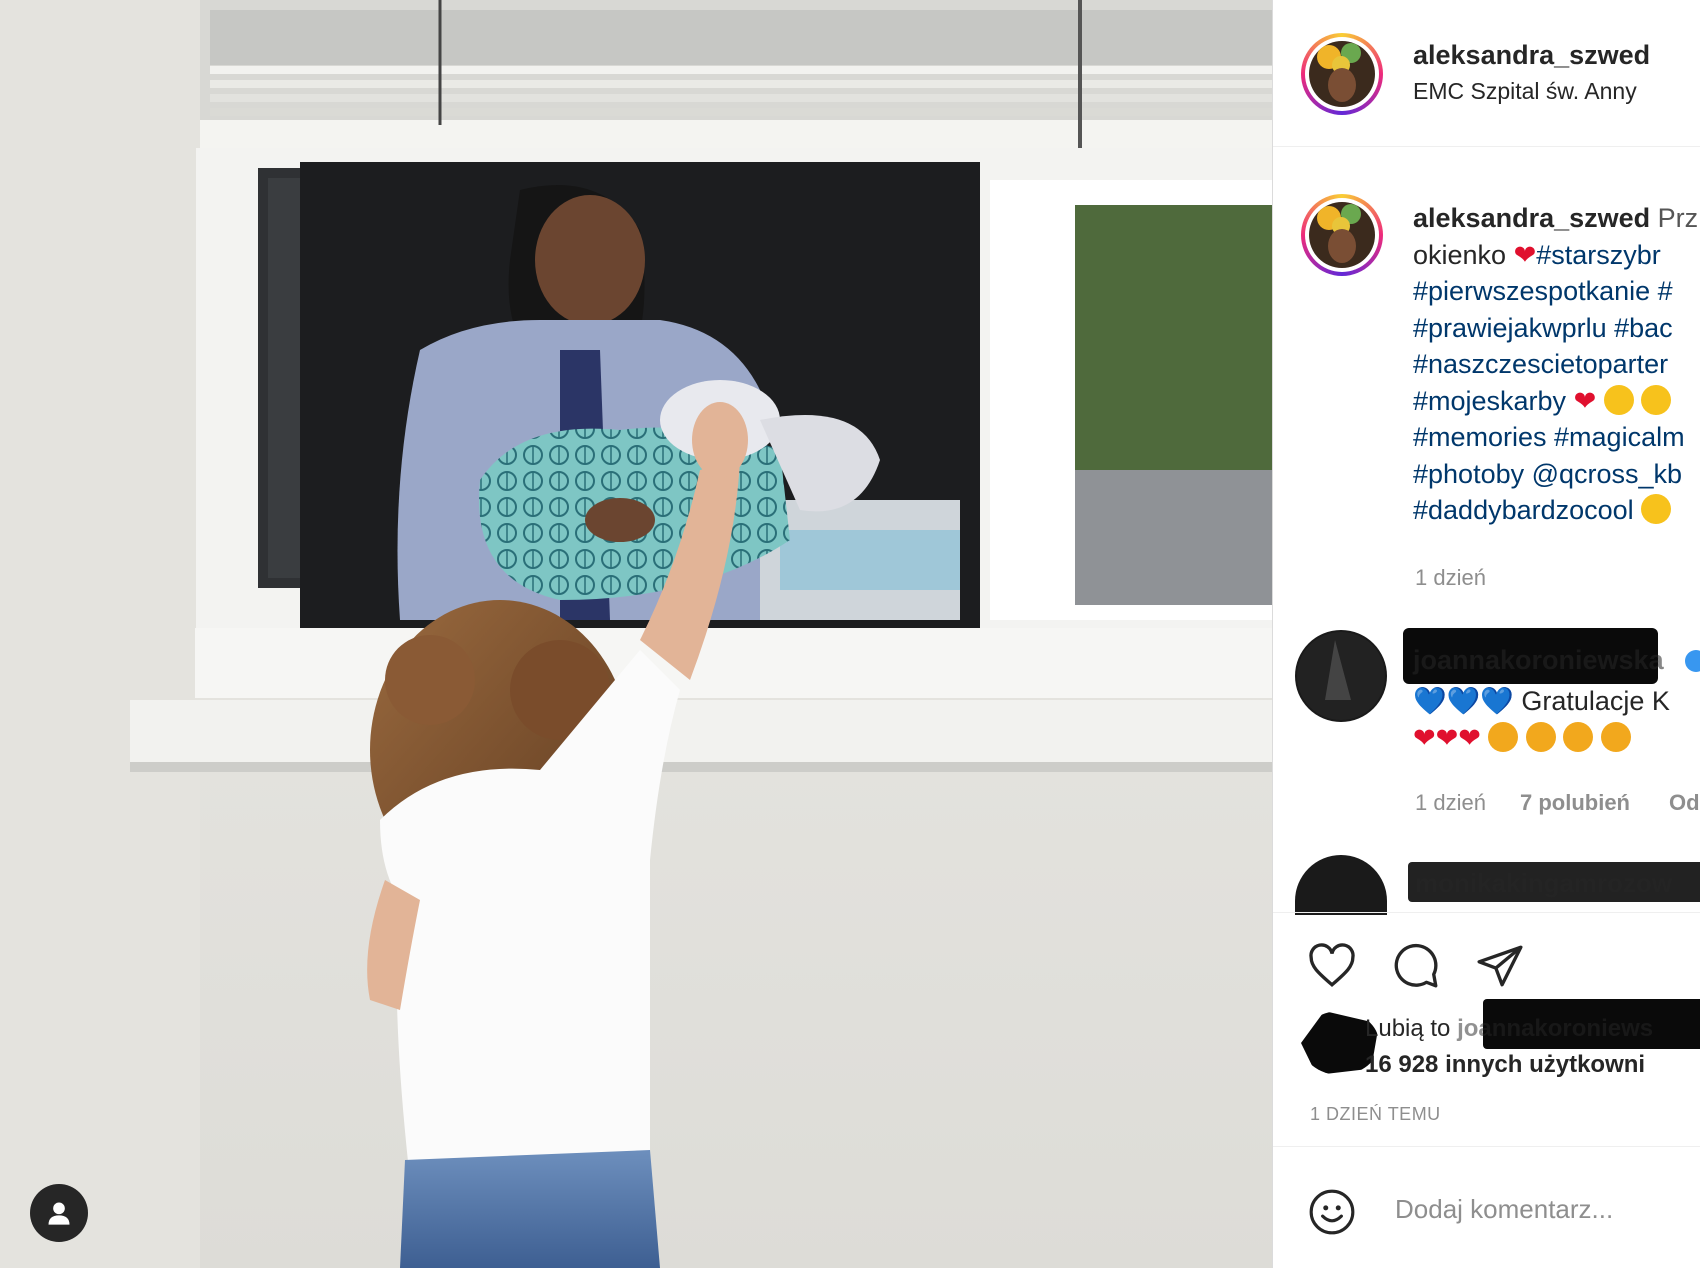 The image size is (1700, 1268). I want to click on post-timestamp: 1 DZIEŃ TEMU, so click(1375, 1114).